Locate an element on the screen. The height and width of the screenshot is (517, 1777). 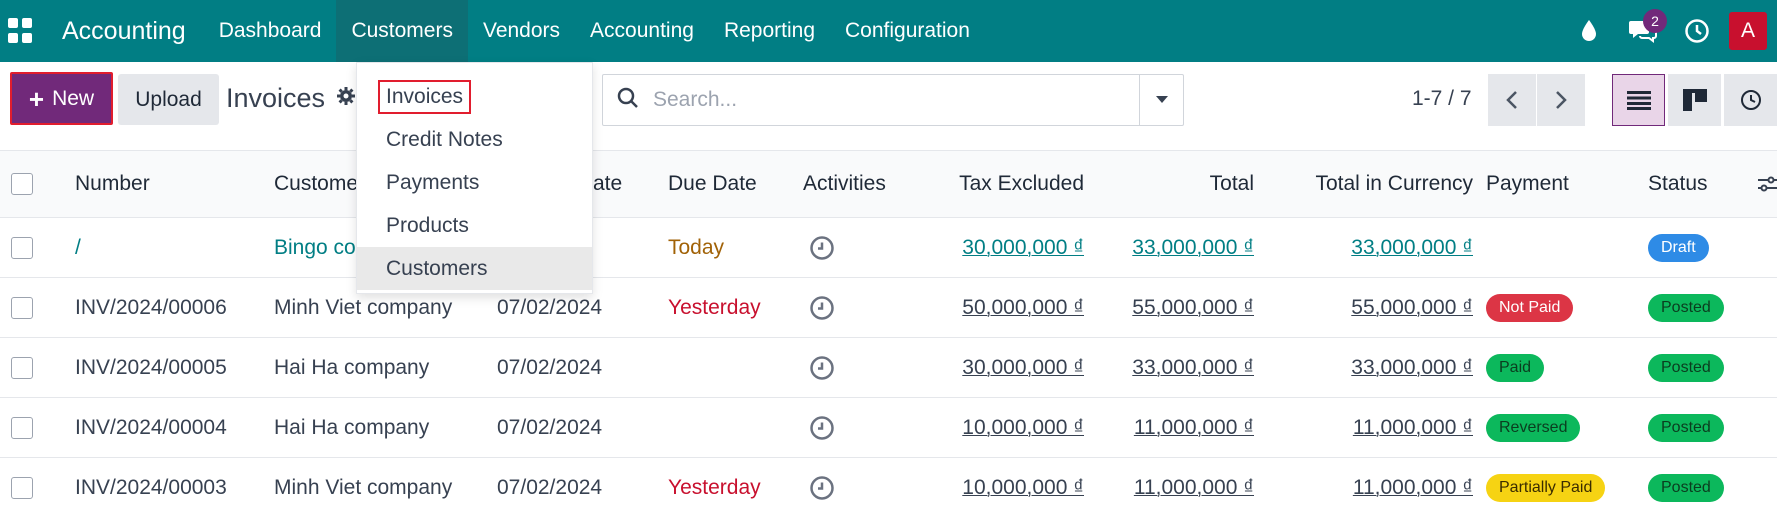
dropdown-item-invoices: Invoices is located at coordinates (474, 96).